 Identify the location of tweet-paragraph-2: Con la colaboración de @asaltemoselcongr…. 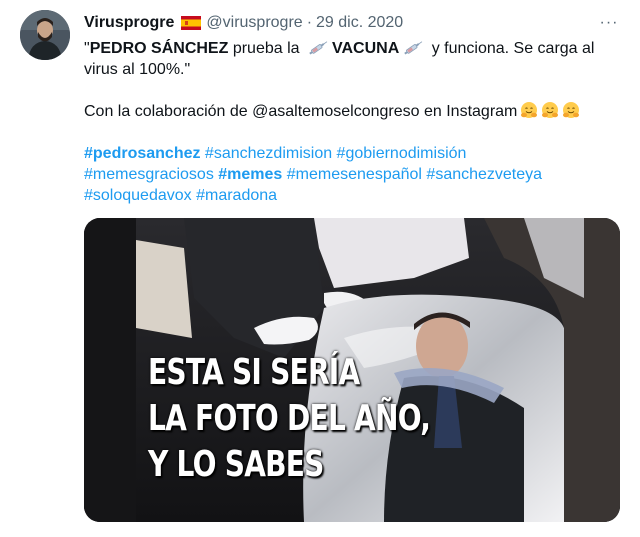
(349, 111).